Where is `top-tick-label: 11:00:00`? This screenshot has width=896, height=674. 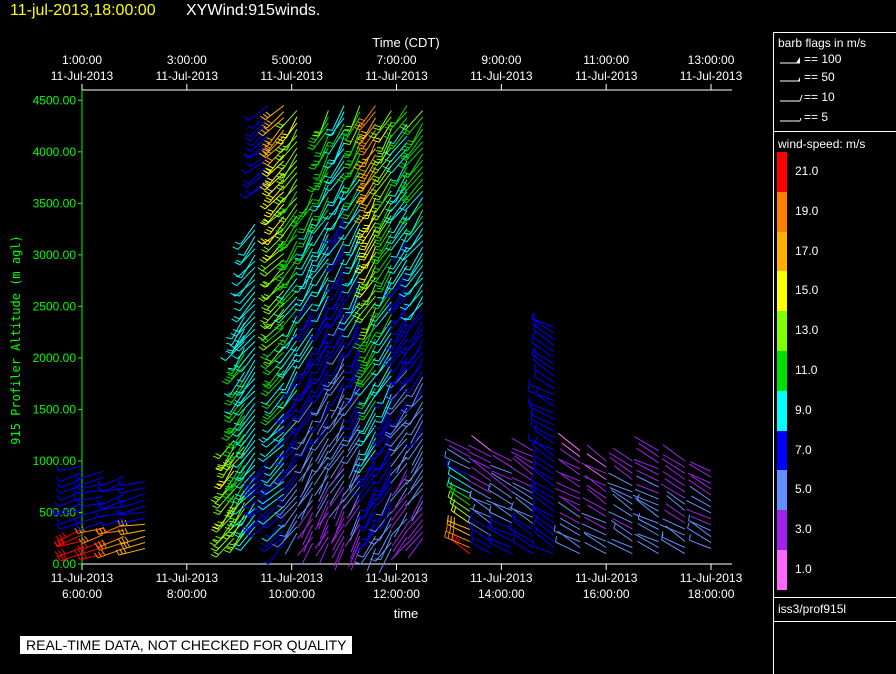 top-tick-label: 11:00:00 is located at coordinates (606, 60).